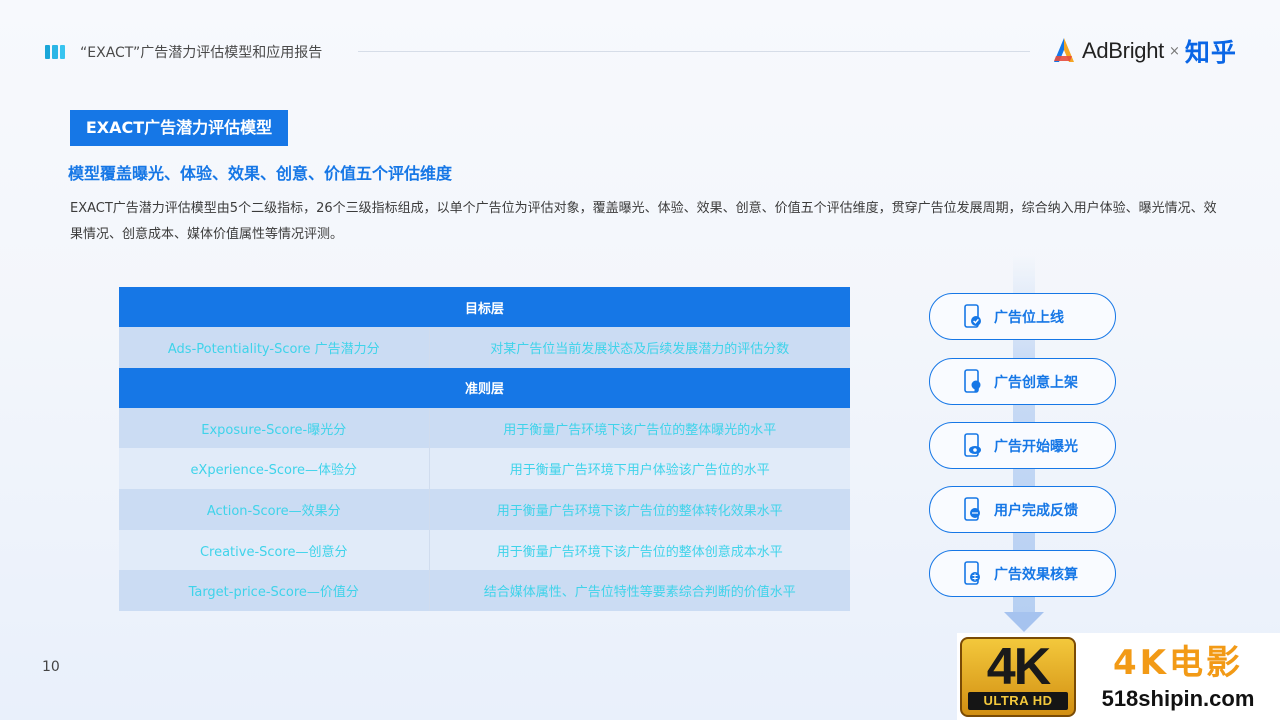 Image resolution: width=1280 pixels, height=720 pixels. What do you see at coordinates (1018, 700) in the screenshot?
I see `watermark-badge-sub: ULTRA HD` at bounding box center [1018, 700].